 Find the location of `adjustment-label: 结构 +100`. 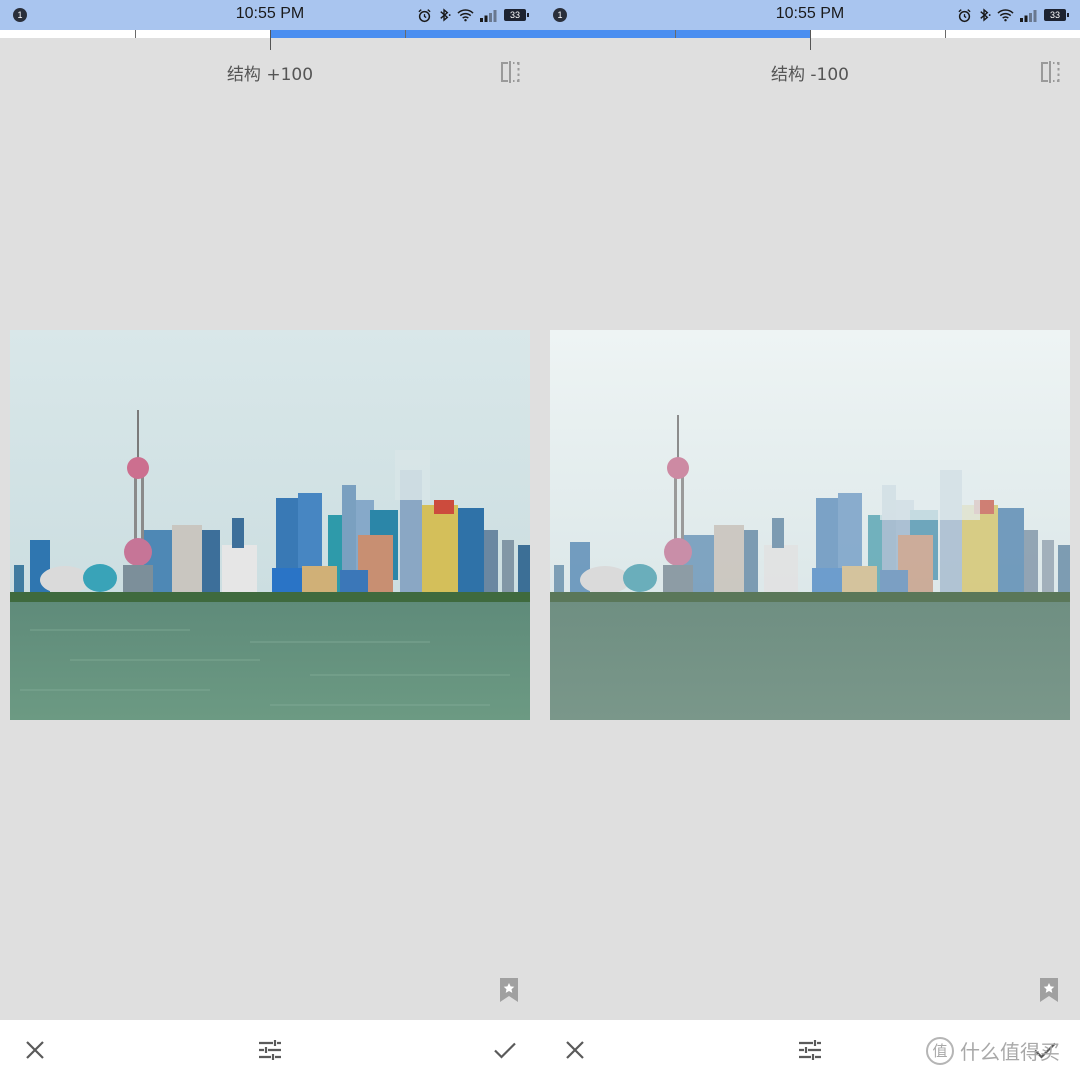

adjustment-label: 结构 +100 is located at coordinates (270, 72).